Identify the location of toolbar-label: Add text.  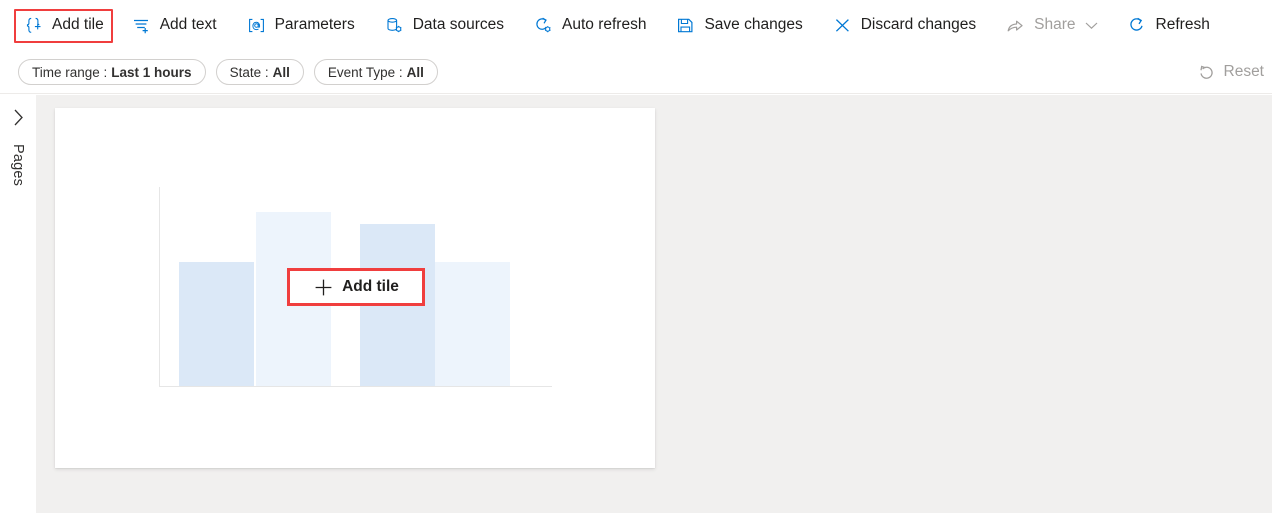
(188, 25).